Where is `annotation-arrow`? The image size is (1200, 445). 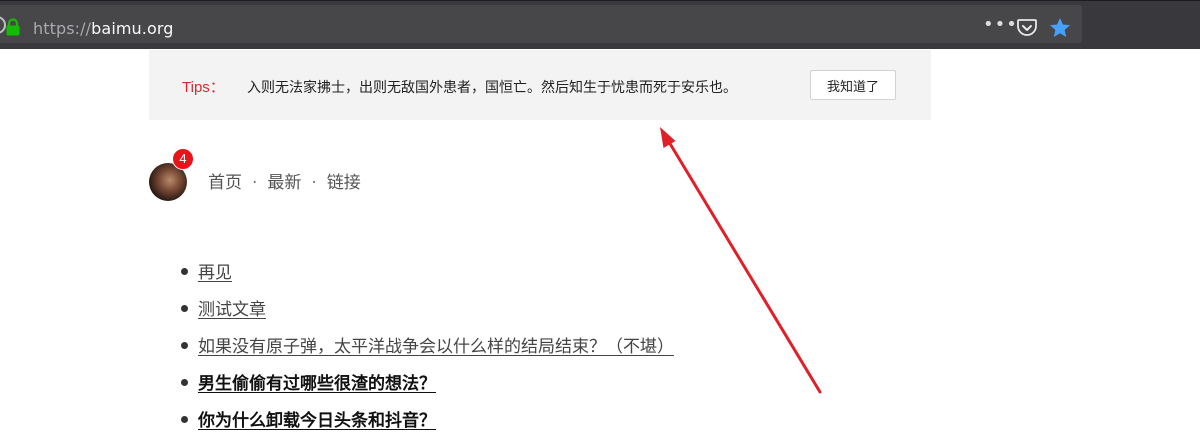 annotation-arrow is located at coordinates (741, 260).